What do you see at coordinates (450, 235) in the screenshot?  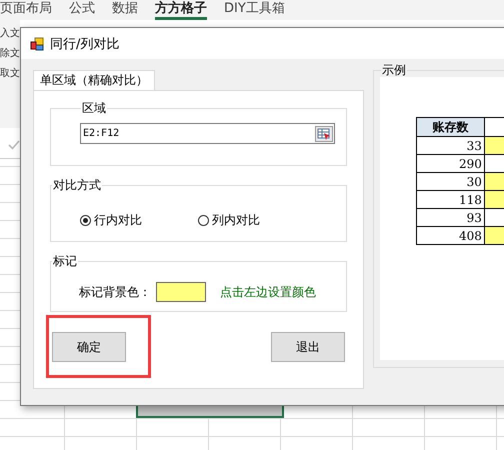 I see `table-cell: 408` at bounding box center [450, 235].